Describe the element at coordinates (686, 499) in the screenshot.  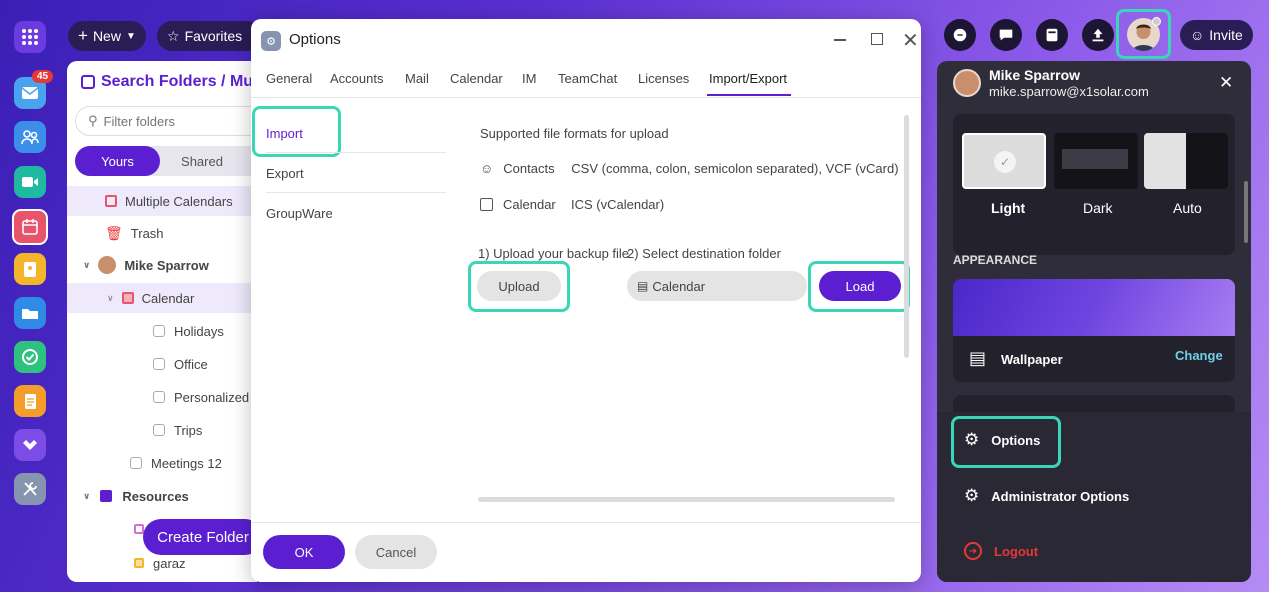
I see `horizontal-scrollbar` at that location.